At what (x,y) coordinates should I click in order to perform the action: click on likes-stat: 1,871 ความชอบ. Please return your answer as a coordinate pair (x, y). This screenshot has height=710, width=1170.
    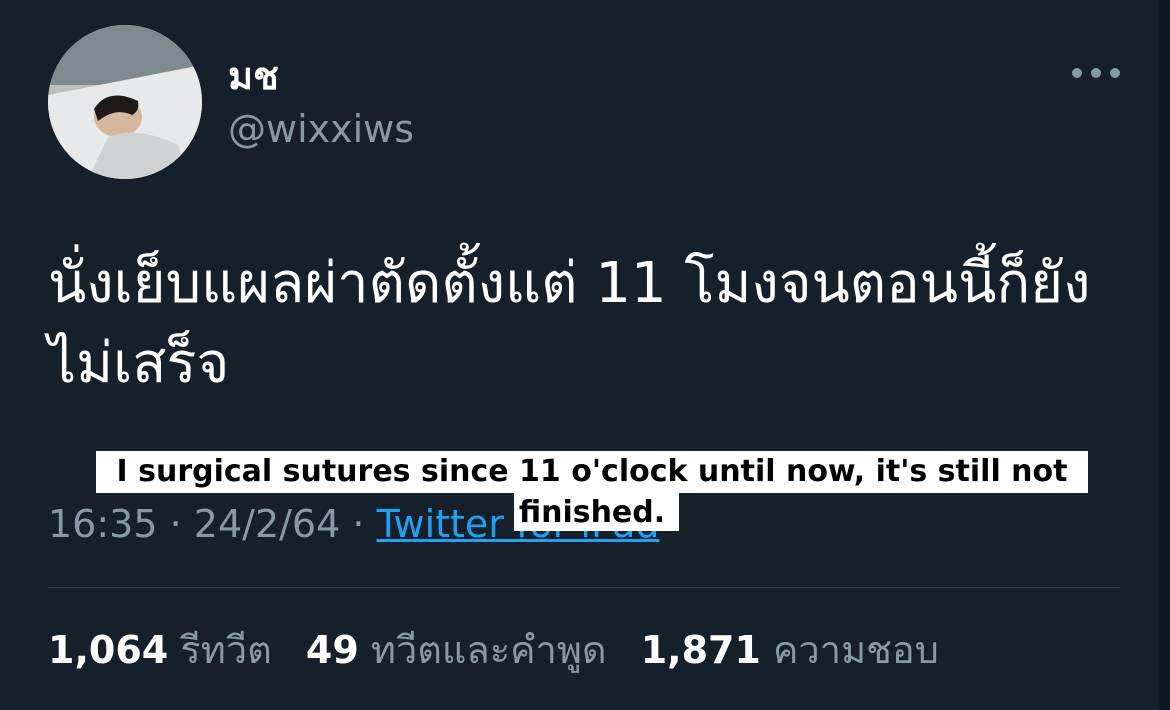
    Looking at the image, I should click on (790, 650).